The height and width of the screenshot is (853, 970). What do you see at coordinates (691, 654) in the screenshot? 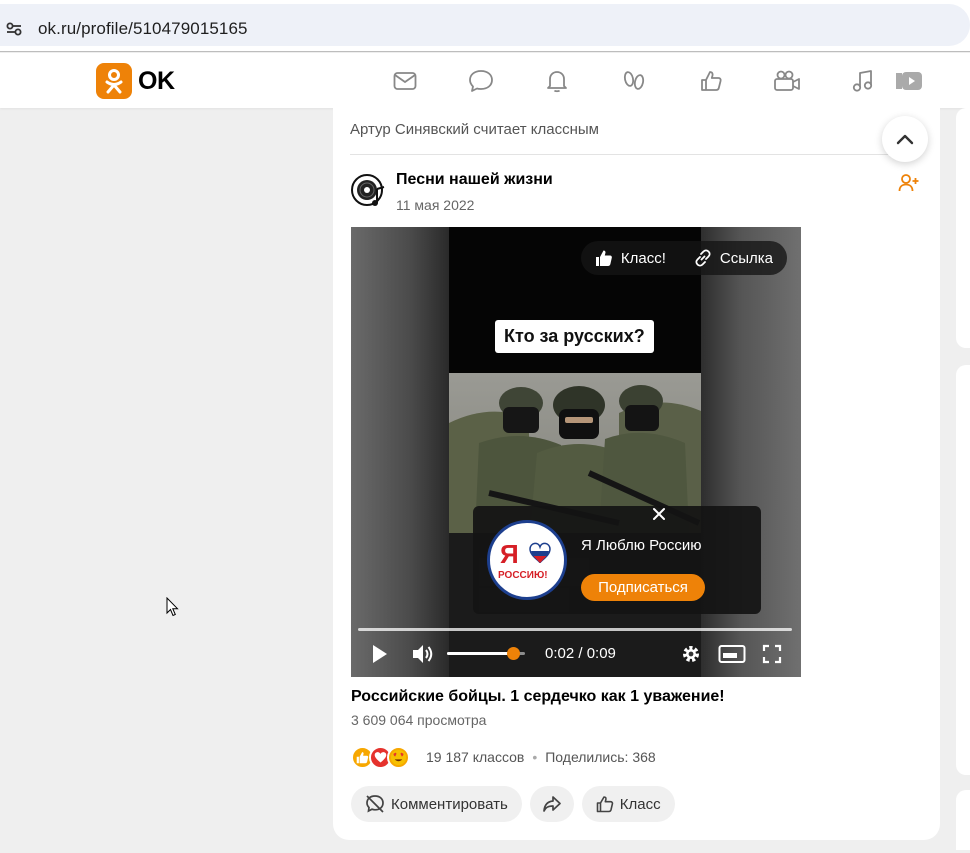
I see `settings-gear-icon` at bounding box center [691, 654].